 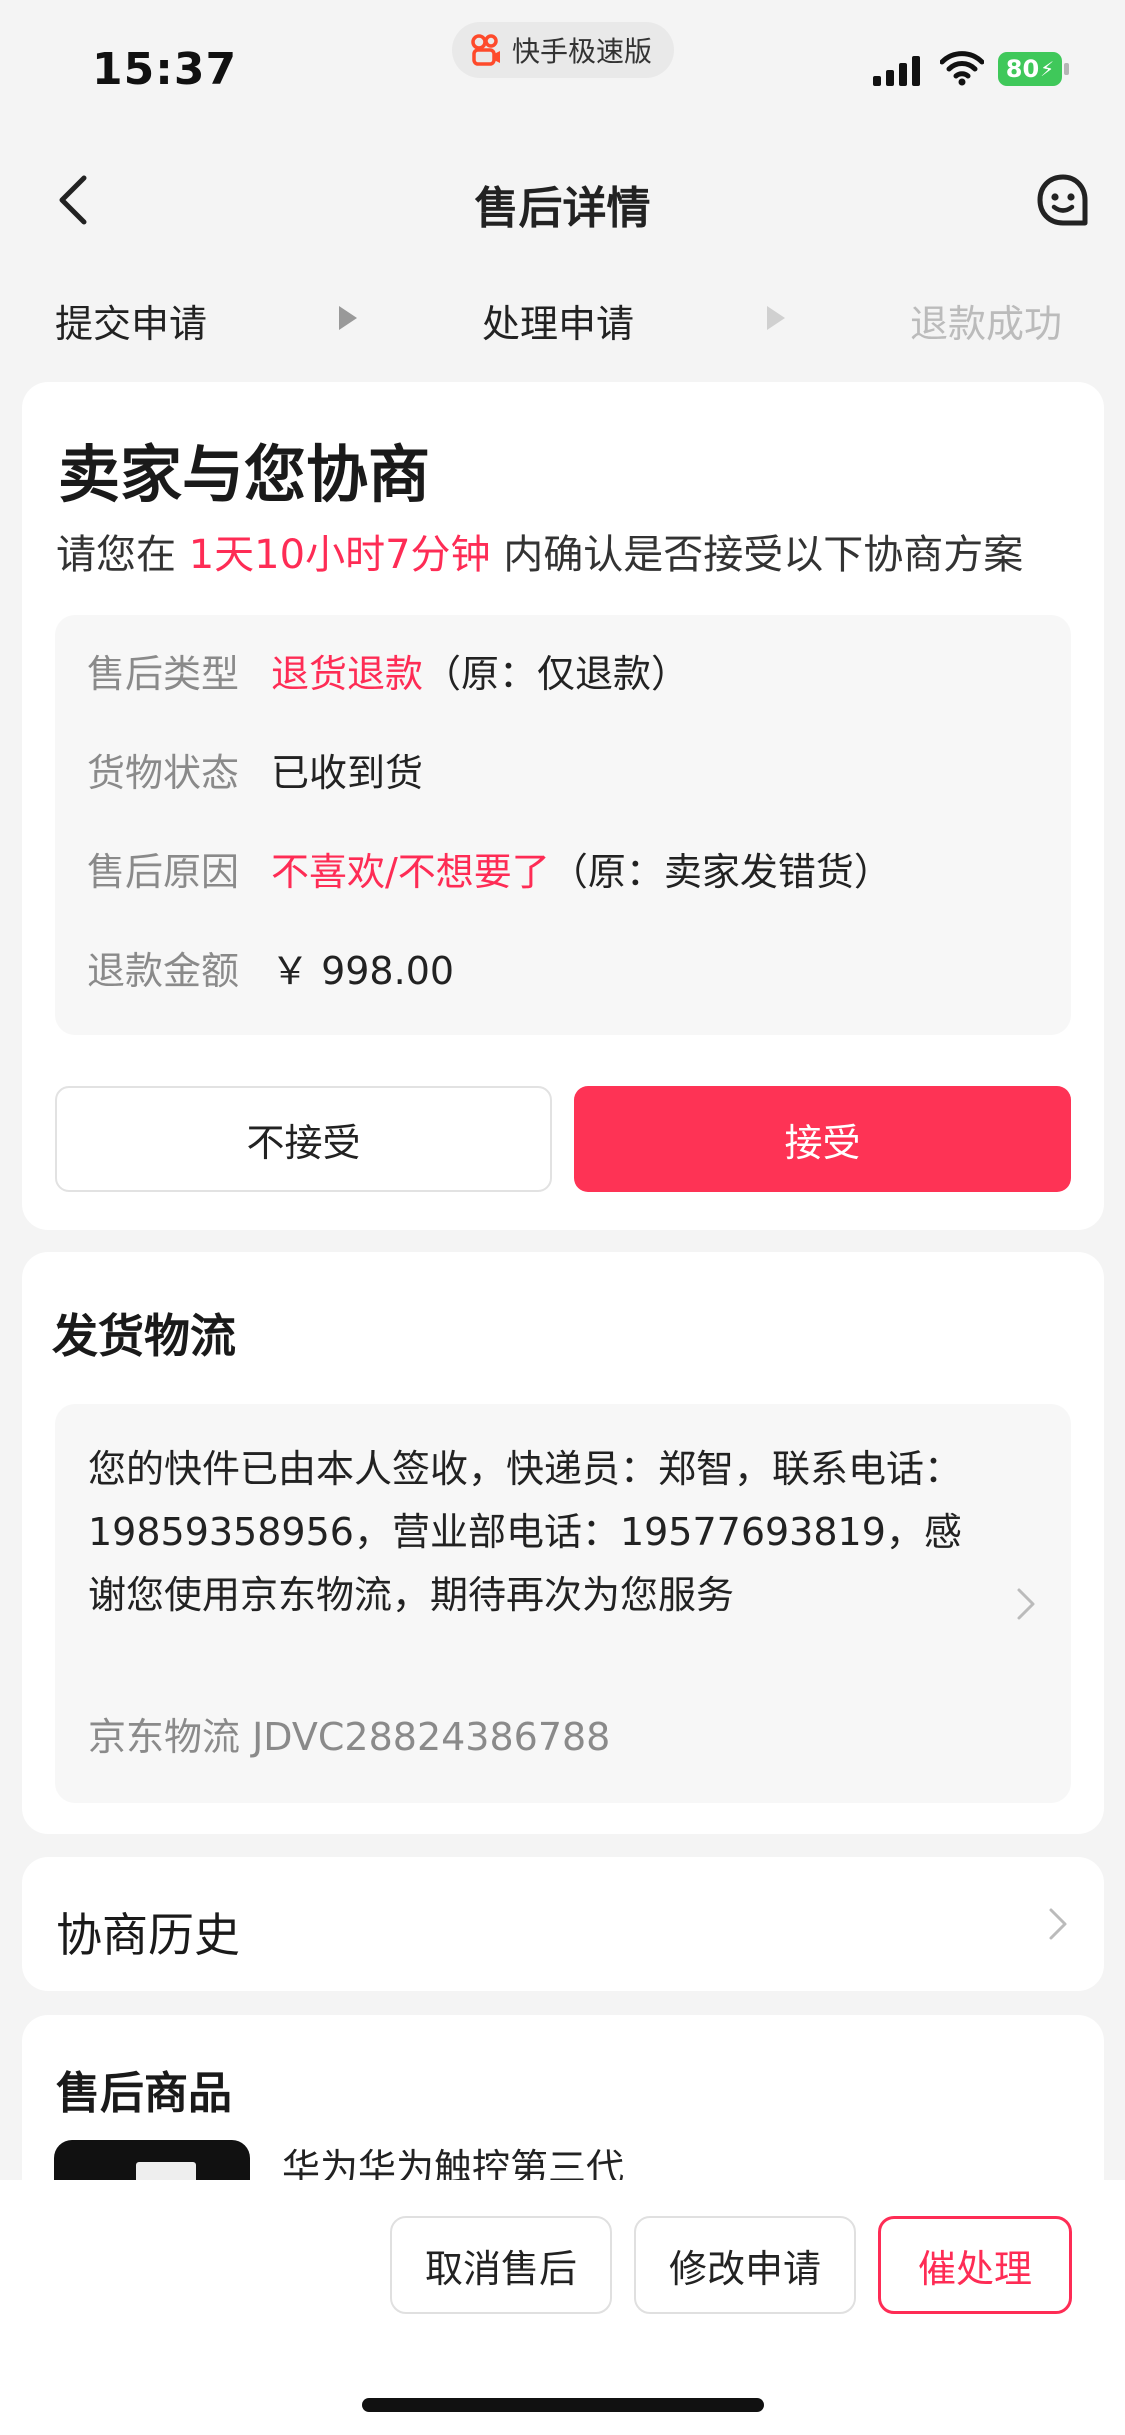 What do you see at coordinates (485, 50) in the screenshot?
I see `kuaishou-logo-icon` at bounding box center [485, 50].